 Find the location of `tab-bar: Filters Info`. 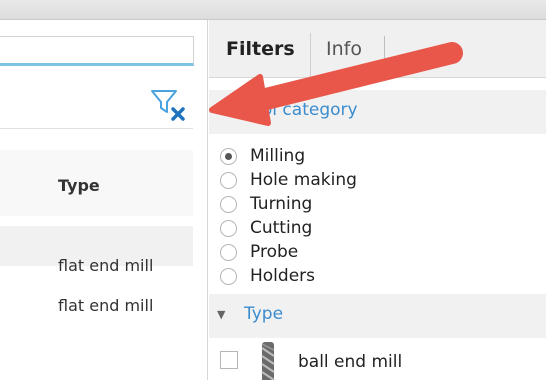

tab-bar: Filters Info is located at coordinates (377, 49).